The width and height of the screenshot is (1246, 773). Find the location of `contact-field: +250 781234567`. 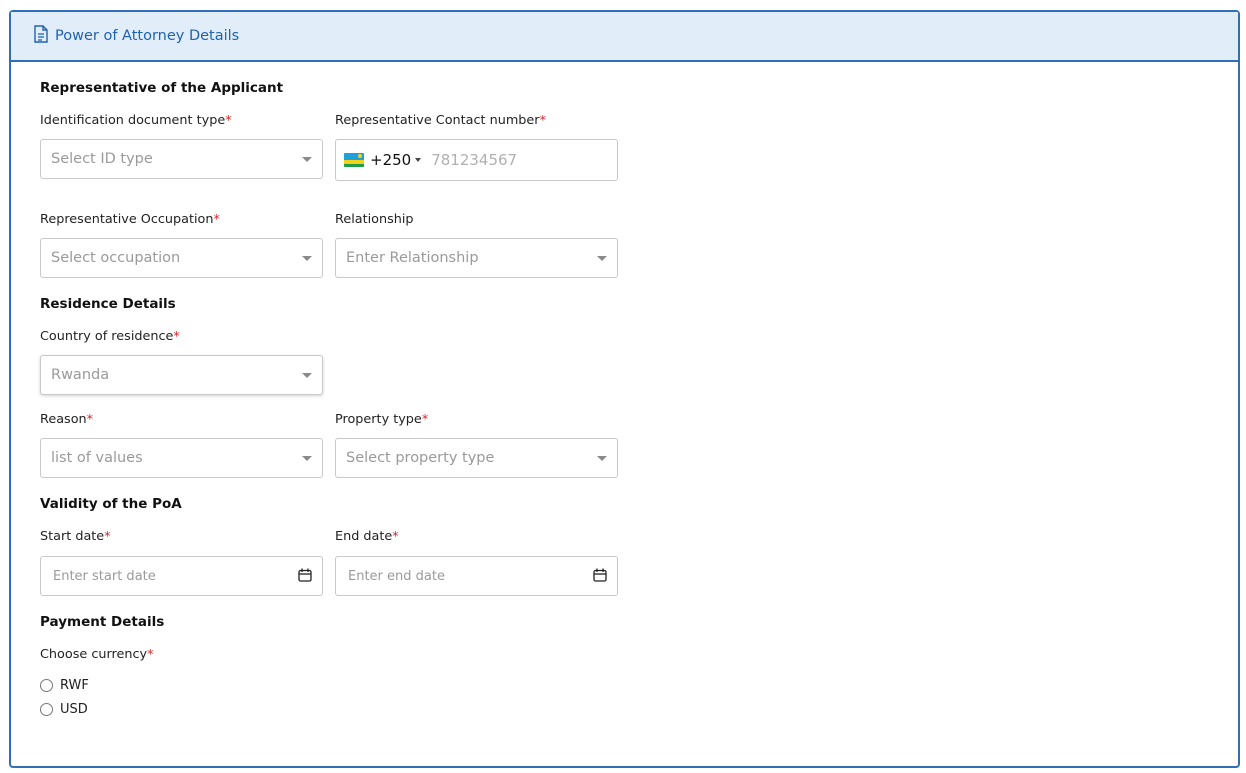

contact-field: +250 781234567 is located at coordinates (476, 160).